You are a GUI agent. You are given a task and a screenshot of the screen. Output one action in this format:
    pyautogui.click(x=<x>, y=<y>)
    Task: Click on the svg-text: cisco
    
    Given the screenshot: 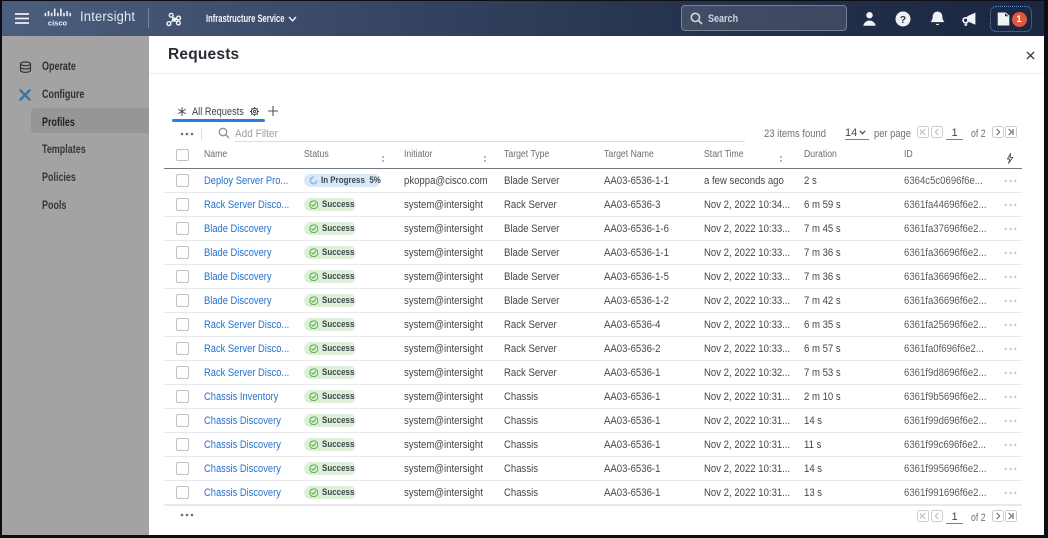 What is the action you would take?
    pyautogui.click(x=58, y=22)
    